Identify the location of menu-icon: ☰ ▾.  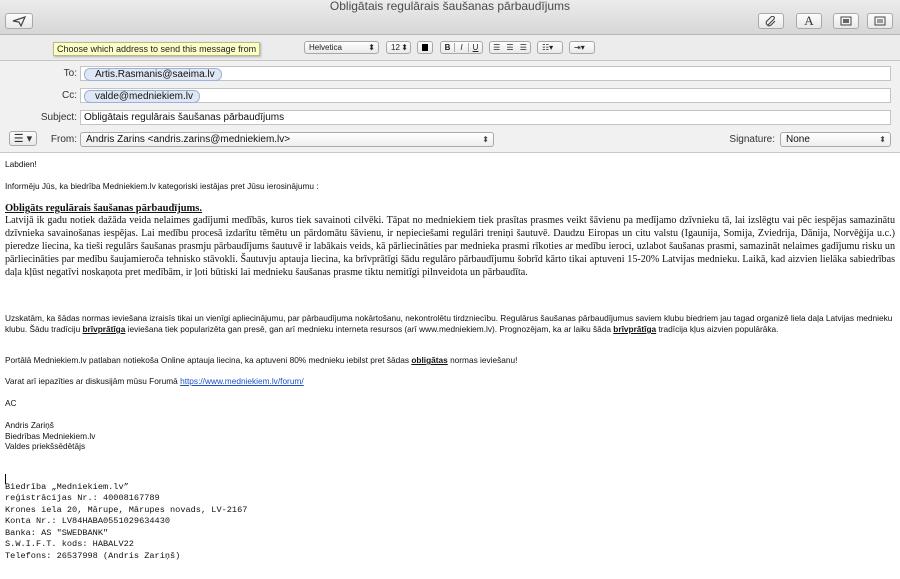
(23, 139).